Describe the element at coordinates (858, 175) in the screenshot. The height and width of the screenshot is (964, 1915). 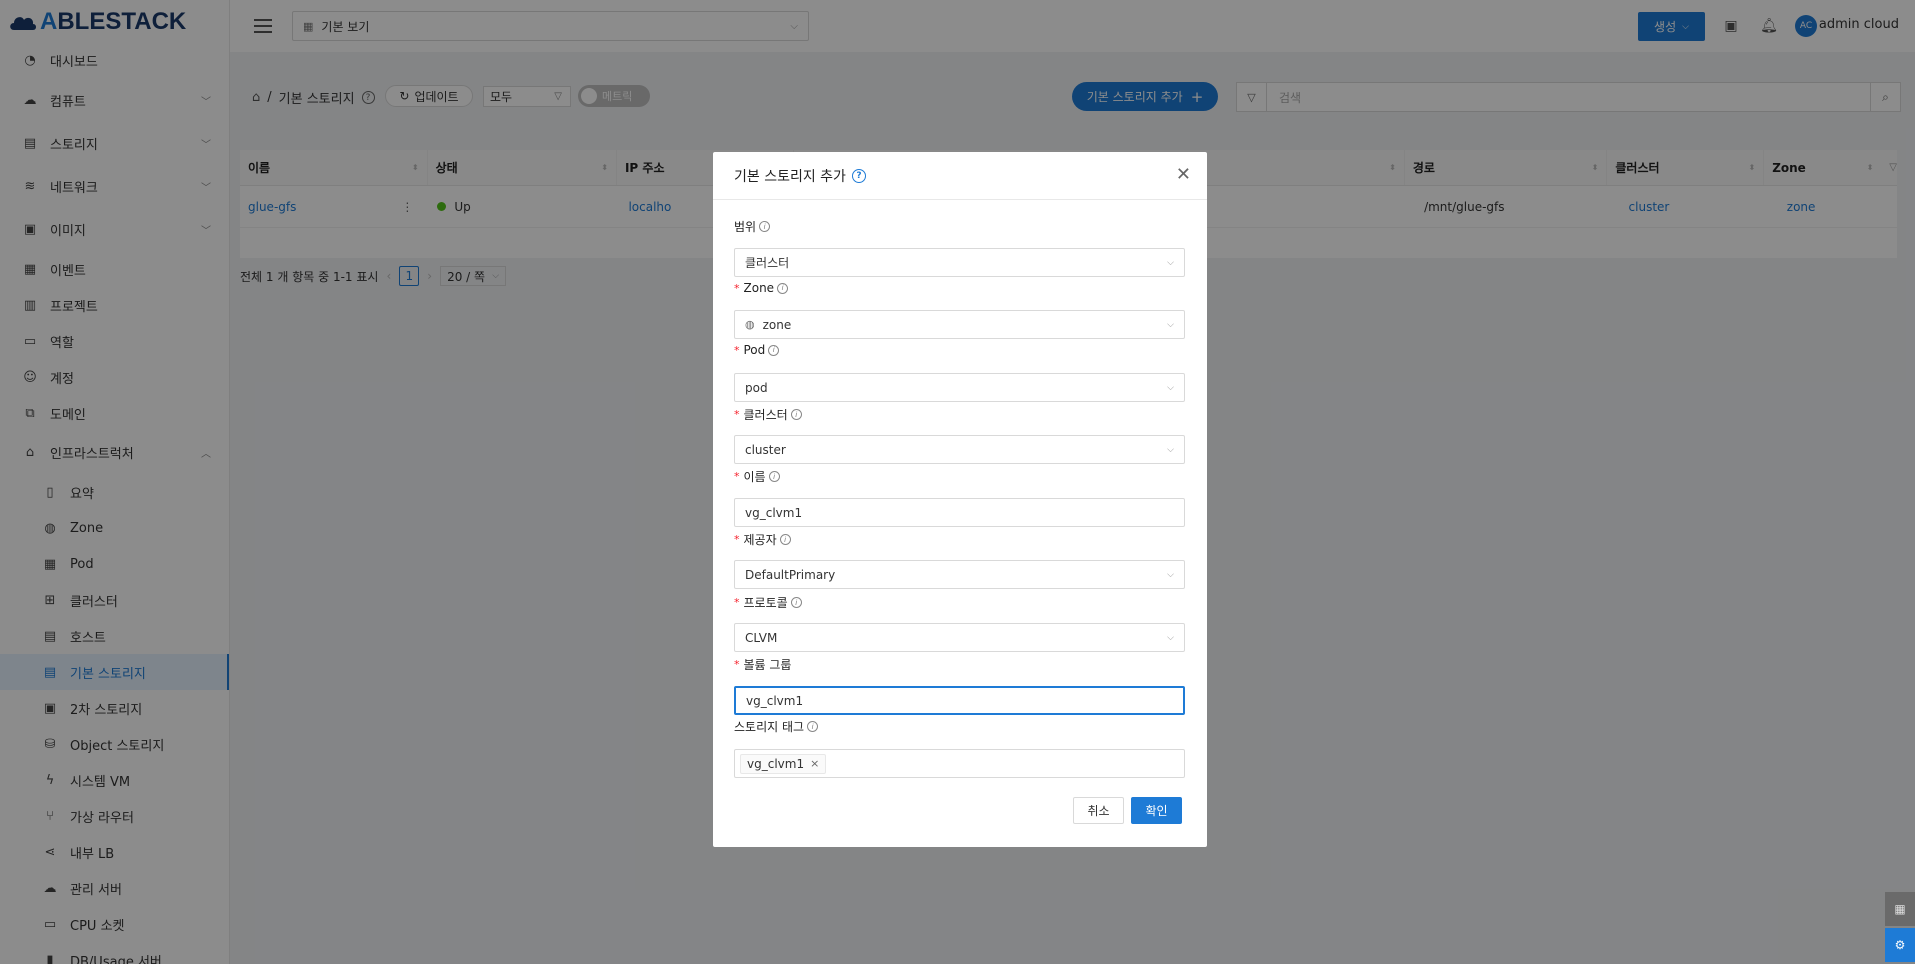
I see `question-circle-icon: ?` at that location.